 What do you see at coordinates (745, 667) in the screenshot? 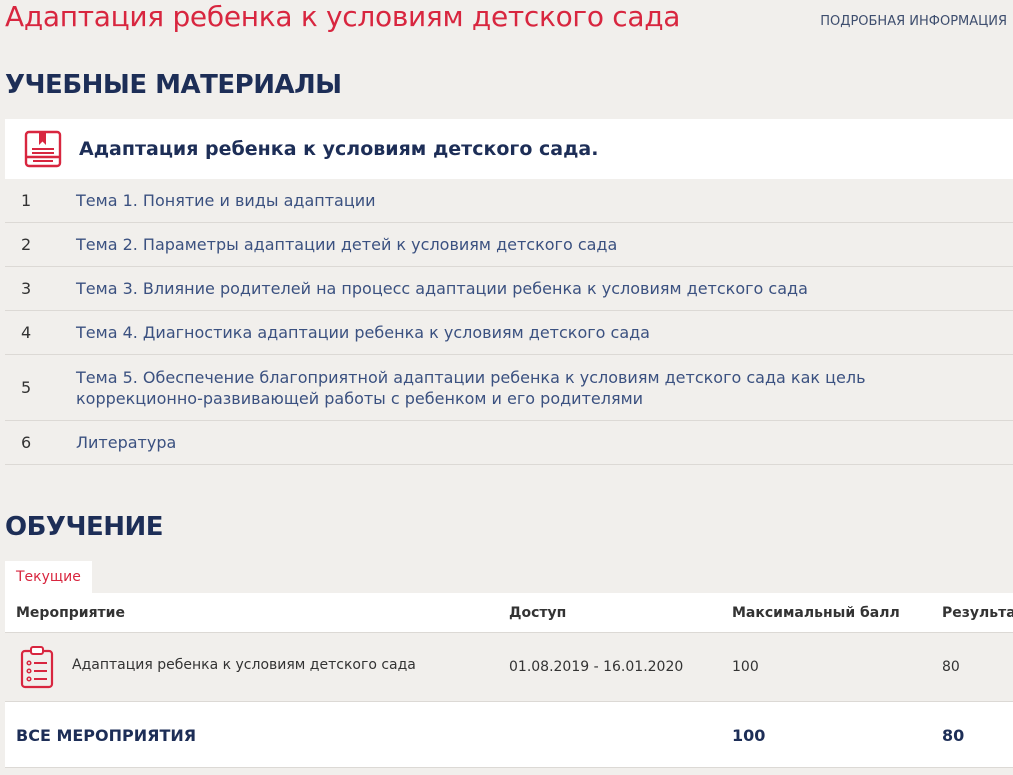
I see `event-max-score: 100` at bounding box center [745, 667].